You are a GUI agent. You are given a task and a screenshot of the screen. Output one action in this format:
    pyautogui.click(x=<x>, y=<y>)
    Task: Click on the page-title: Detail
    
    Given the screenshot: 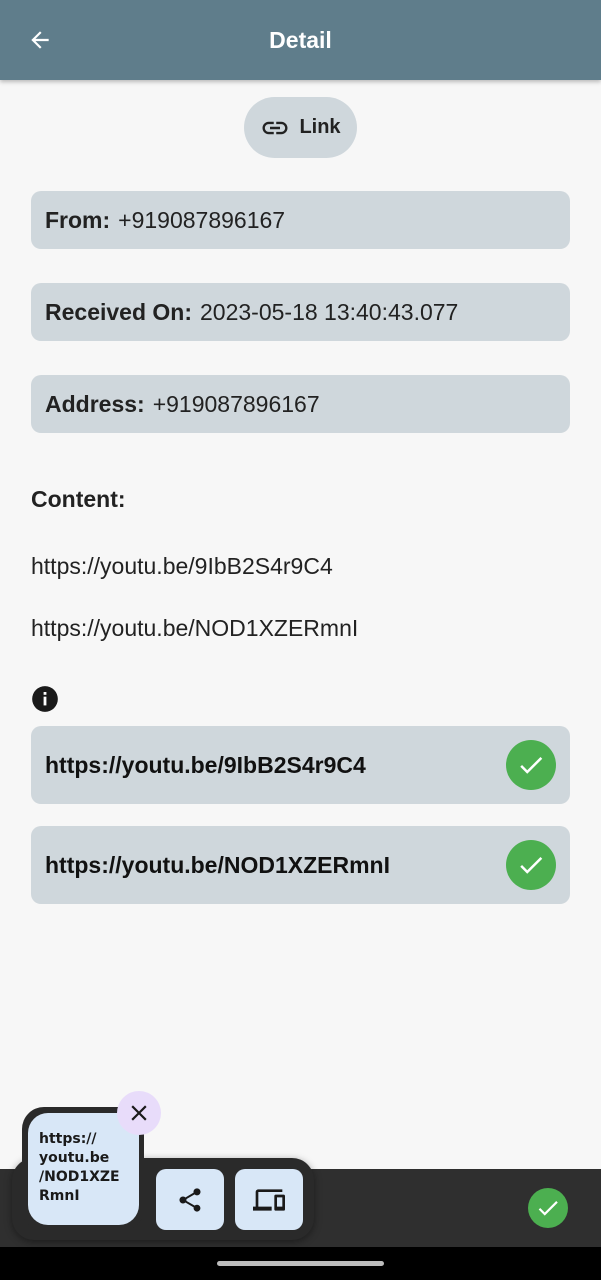 What is the action you would take?
    pyautogui.click(x=300, y=40)
    